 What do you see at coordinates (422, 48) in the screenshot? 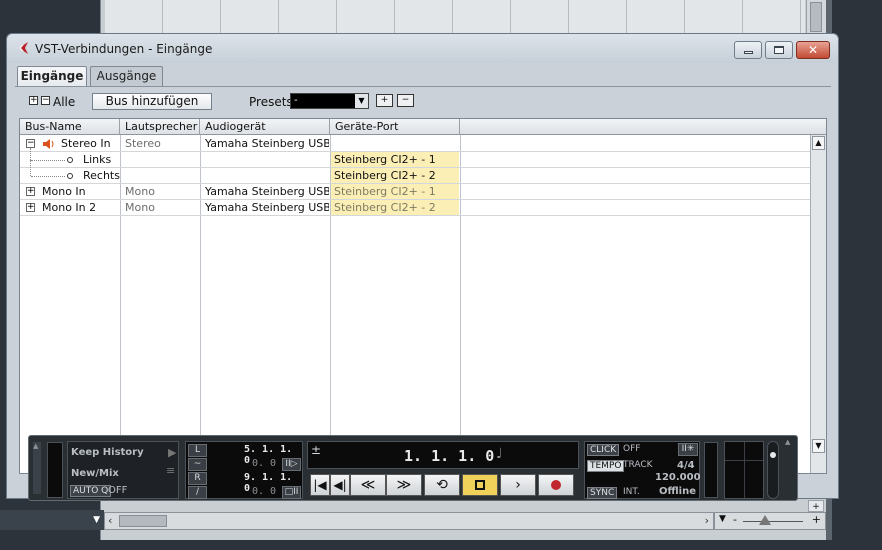
I see `title-bar: VST-Verbindungen - Eingänge ✕` at bounding box center [422, 48].